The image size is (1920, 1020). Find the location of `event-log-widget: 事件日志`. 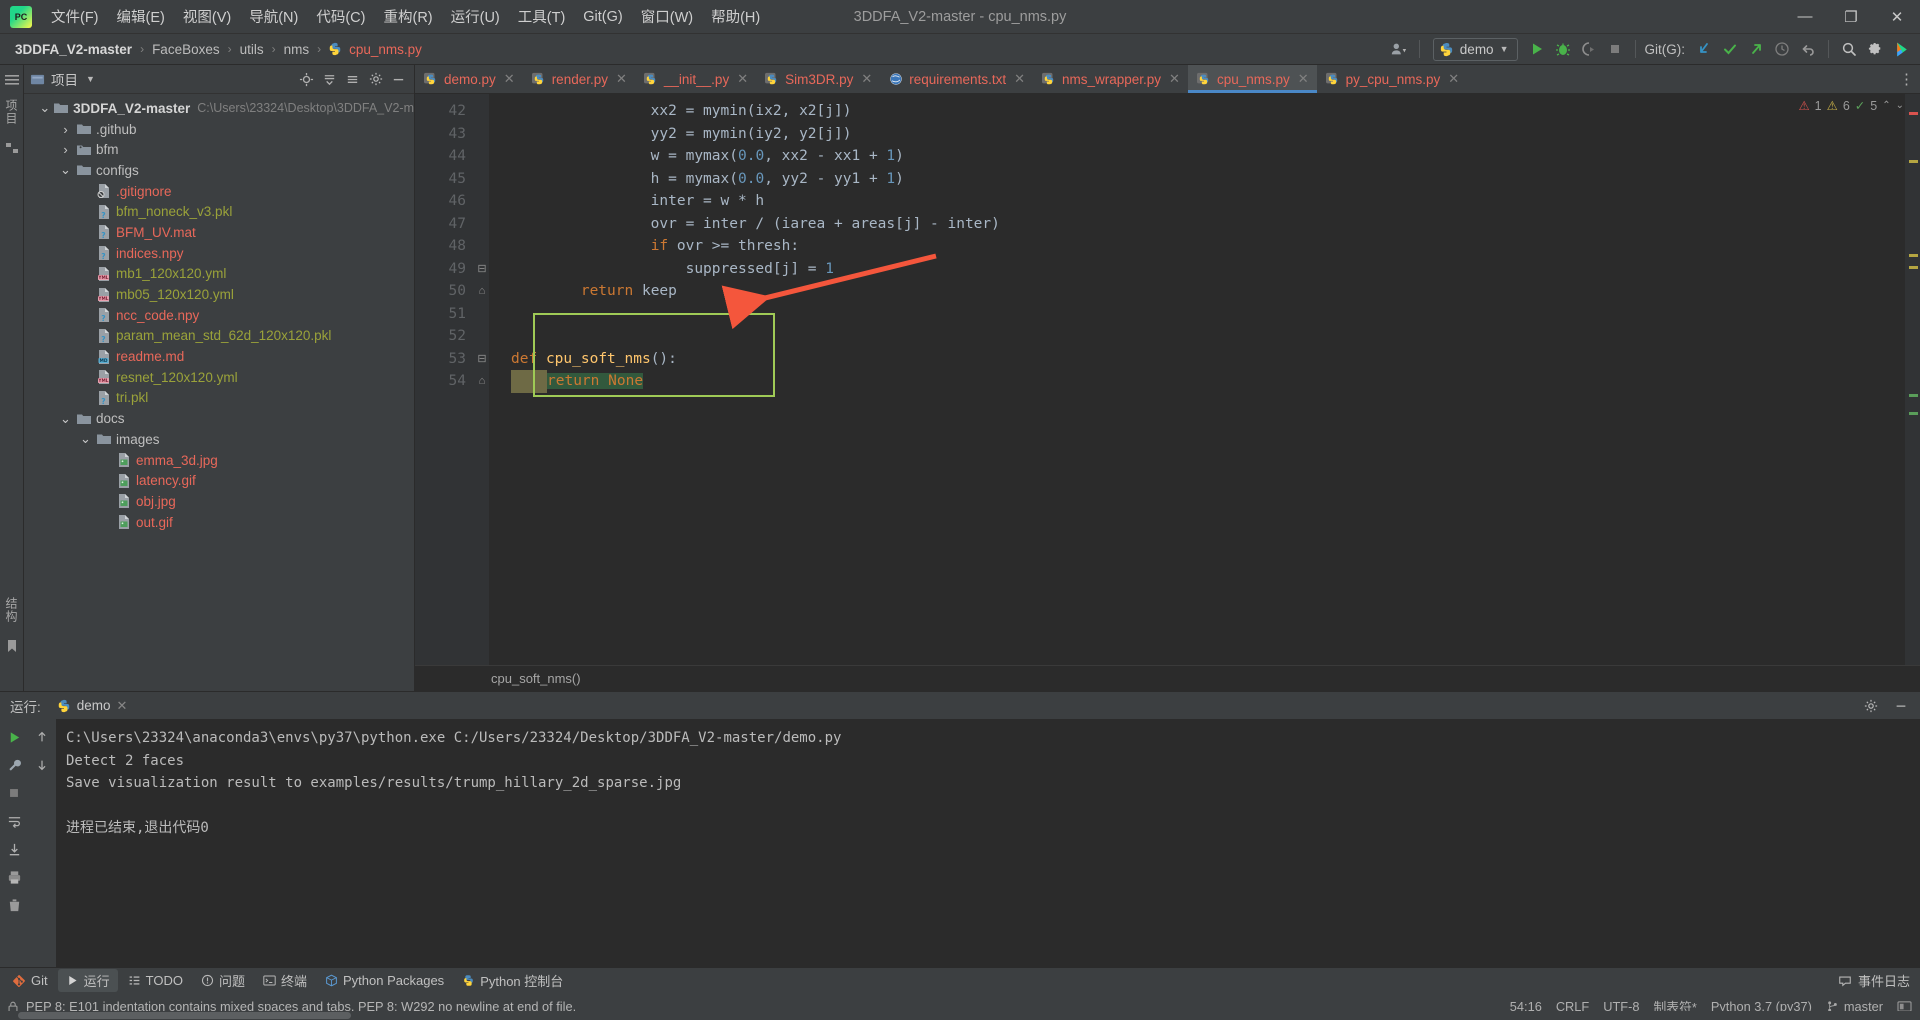

event-log-widget: 事件日志 is located at coordinates (1879, 980).